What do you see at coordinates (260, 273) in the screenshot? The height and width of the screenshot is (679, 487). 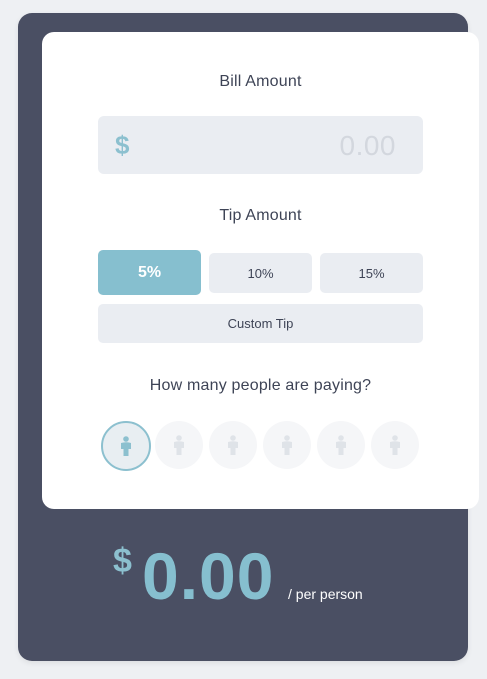 I see `tip-10-button: 10%` at bounding box center [260, 273].